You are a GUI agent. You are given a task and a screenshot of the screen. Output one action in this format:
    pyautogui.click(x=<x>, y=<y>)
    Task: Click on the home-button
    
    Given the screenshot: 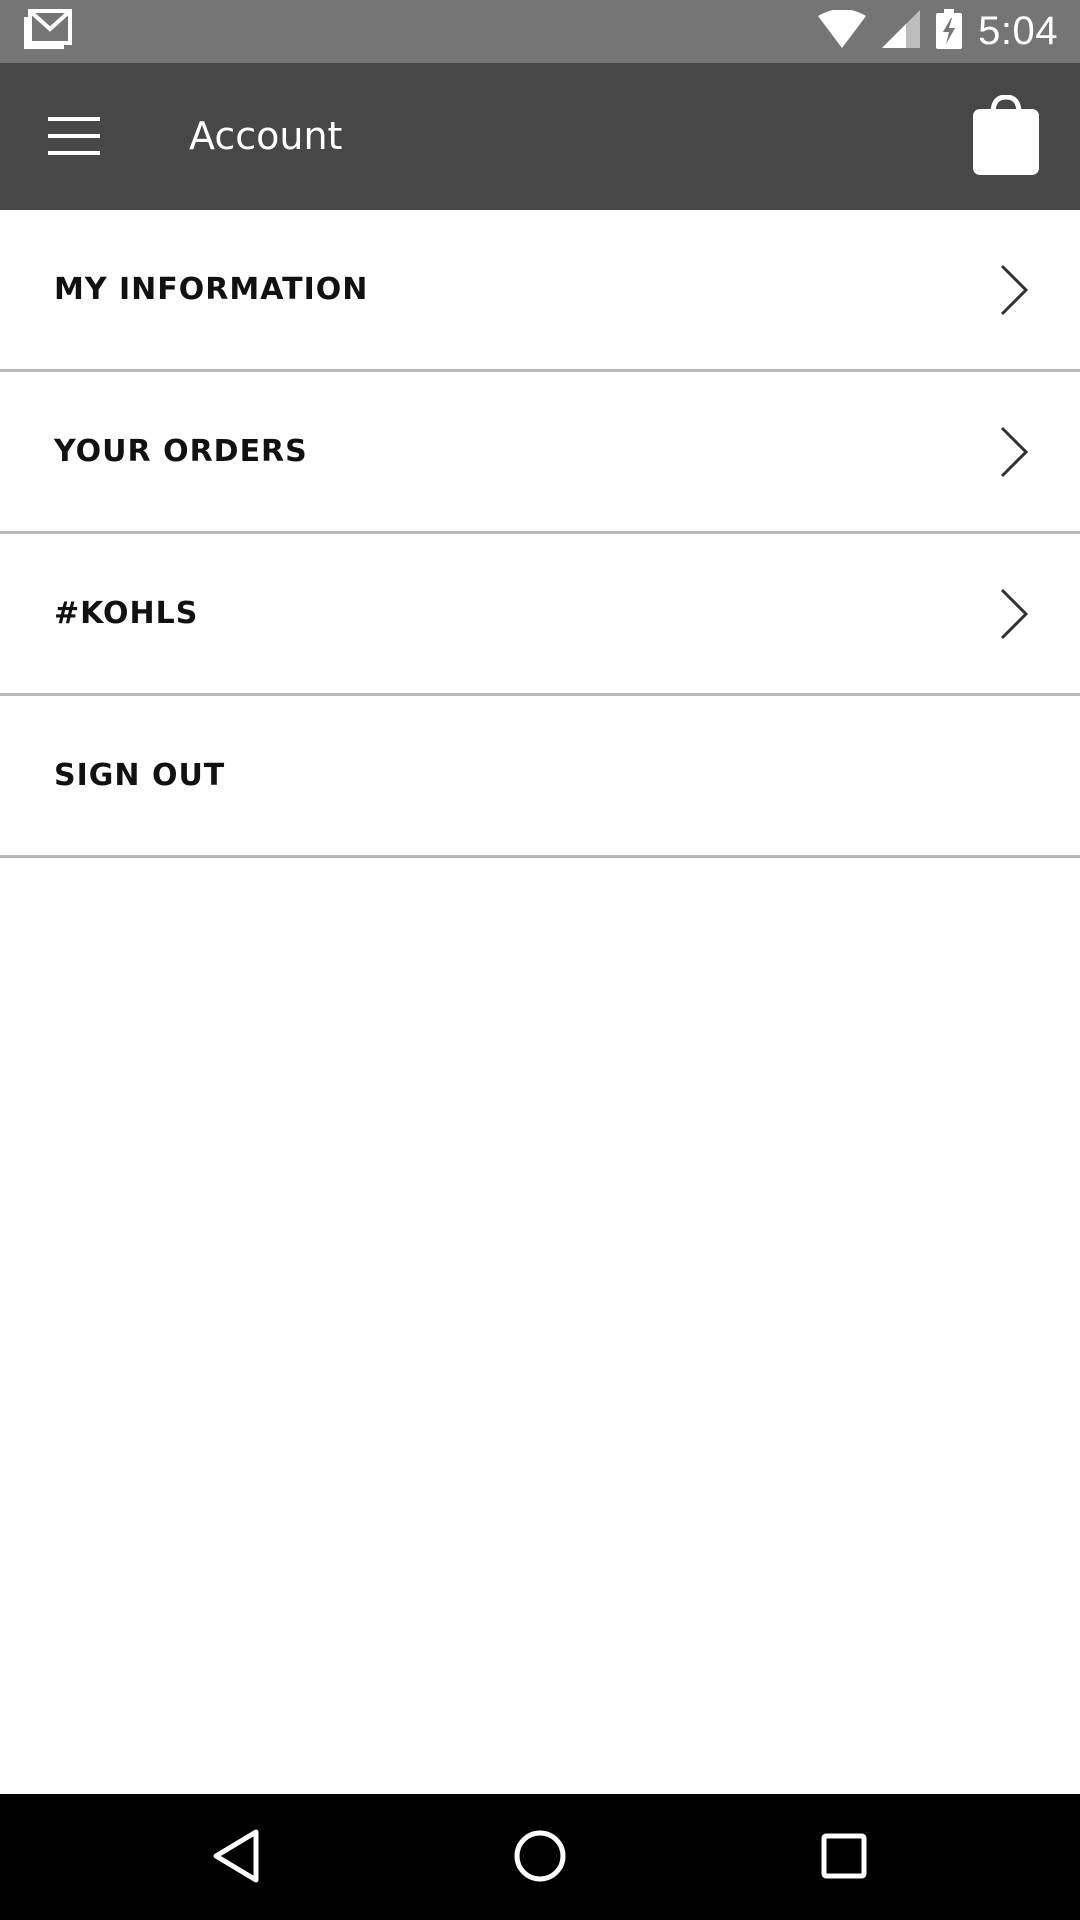 What is the action you would take?
    pyautogui.click(x=540, y=1858)
    